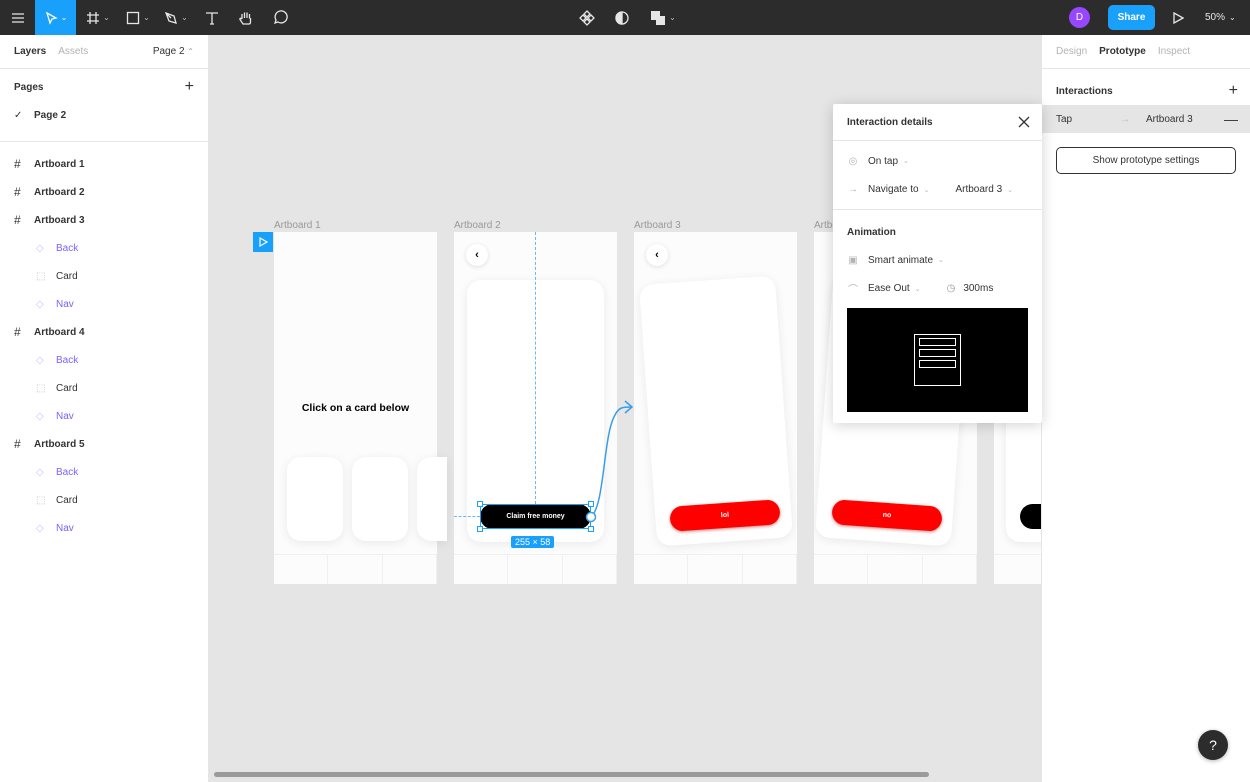 Image resolution: width=1250 pixels, height=782 pixels. I want to click on frame-icon, so click(93, 17).